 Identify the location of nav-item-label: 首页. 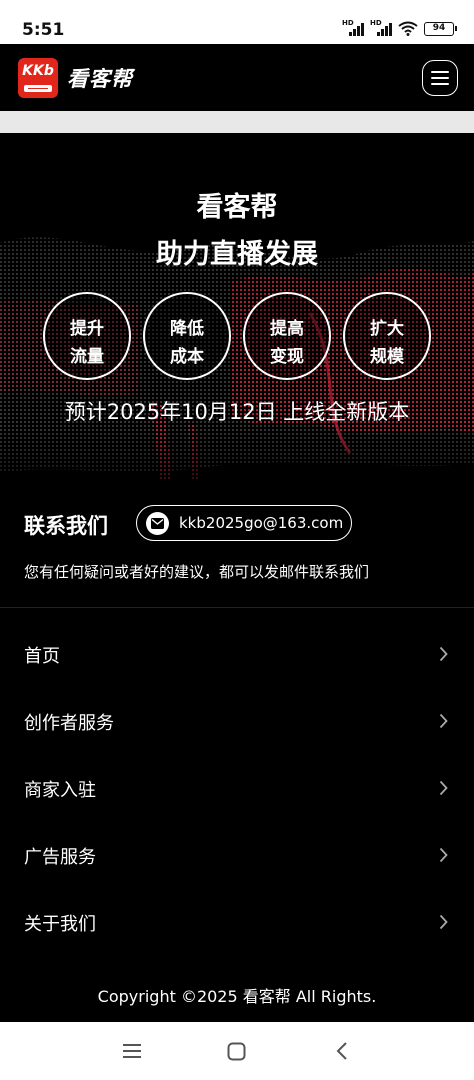
(42, 656).